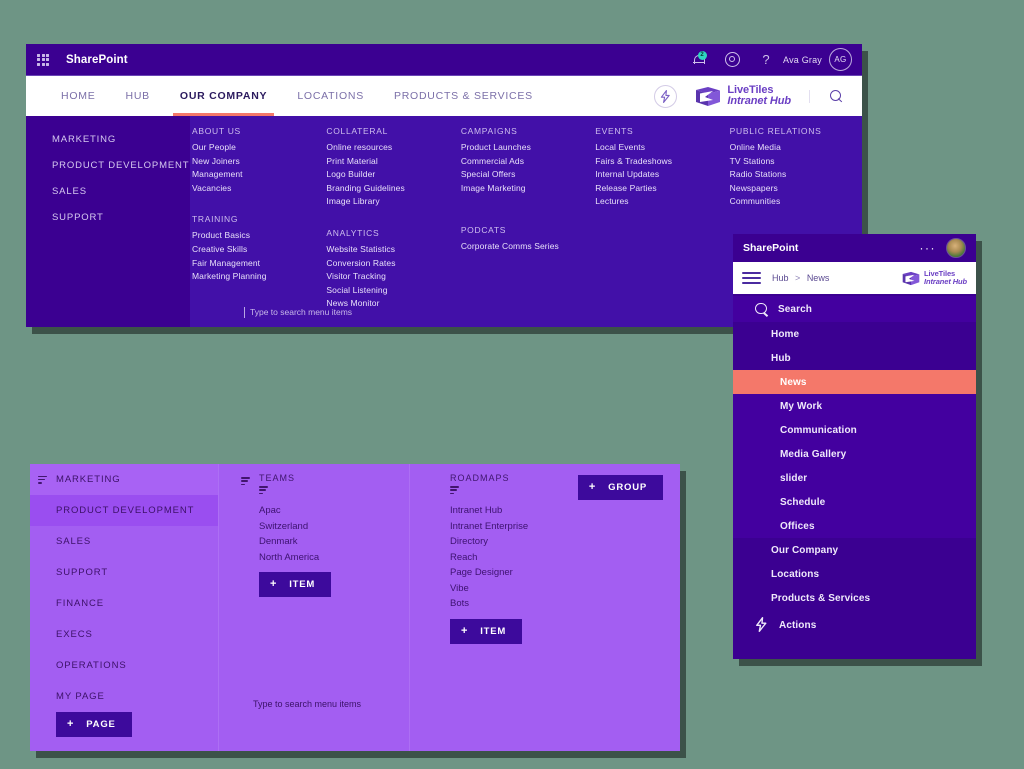 Image resolution: width=1024 pixels, height=769 pixels. What do you see at coordinates (854, 334) in the screenshot?
I see `mobile-item-home: Home` at bounding box center [854, 334].